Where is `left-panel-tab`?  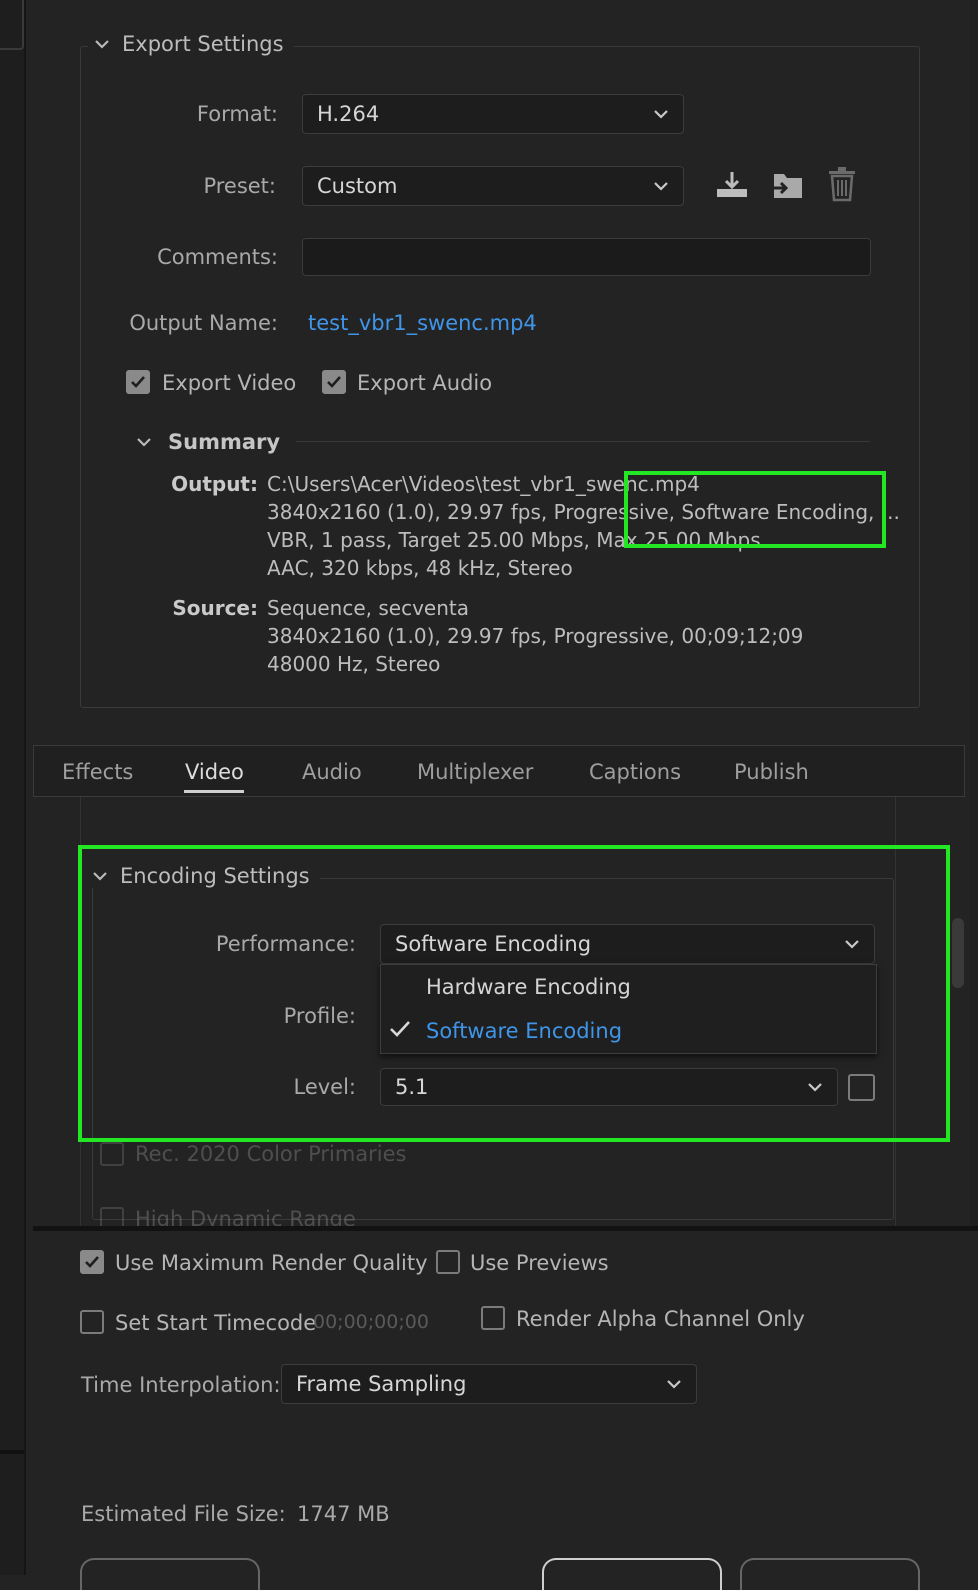 left-panel-tab is located at coordinates (12, 25).